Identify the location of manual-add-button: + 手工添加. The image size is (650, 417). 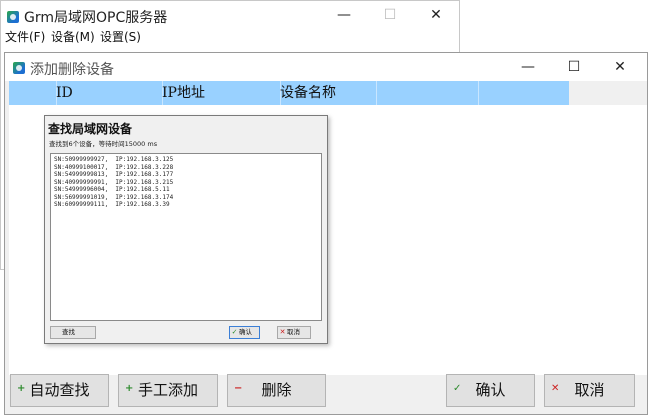
(168, 390).